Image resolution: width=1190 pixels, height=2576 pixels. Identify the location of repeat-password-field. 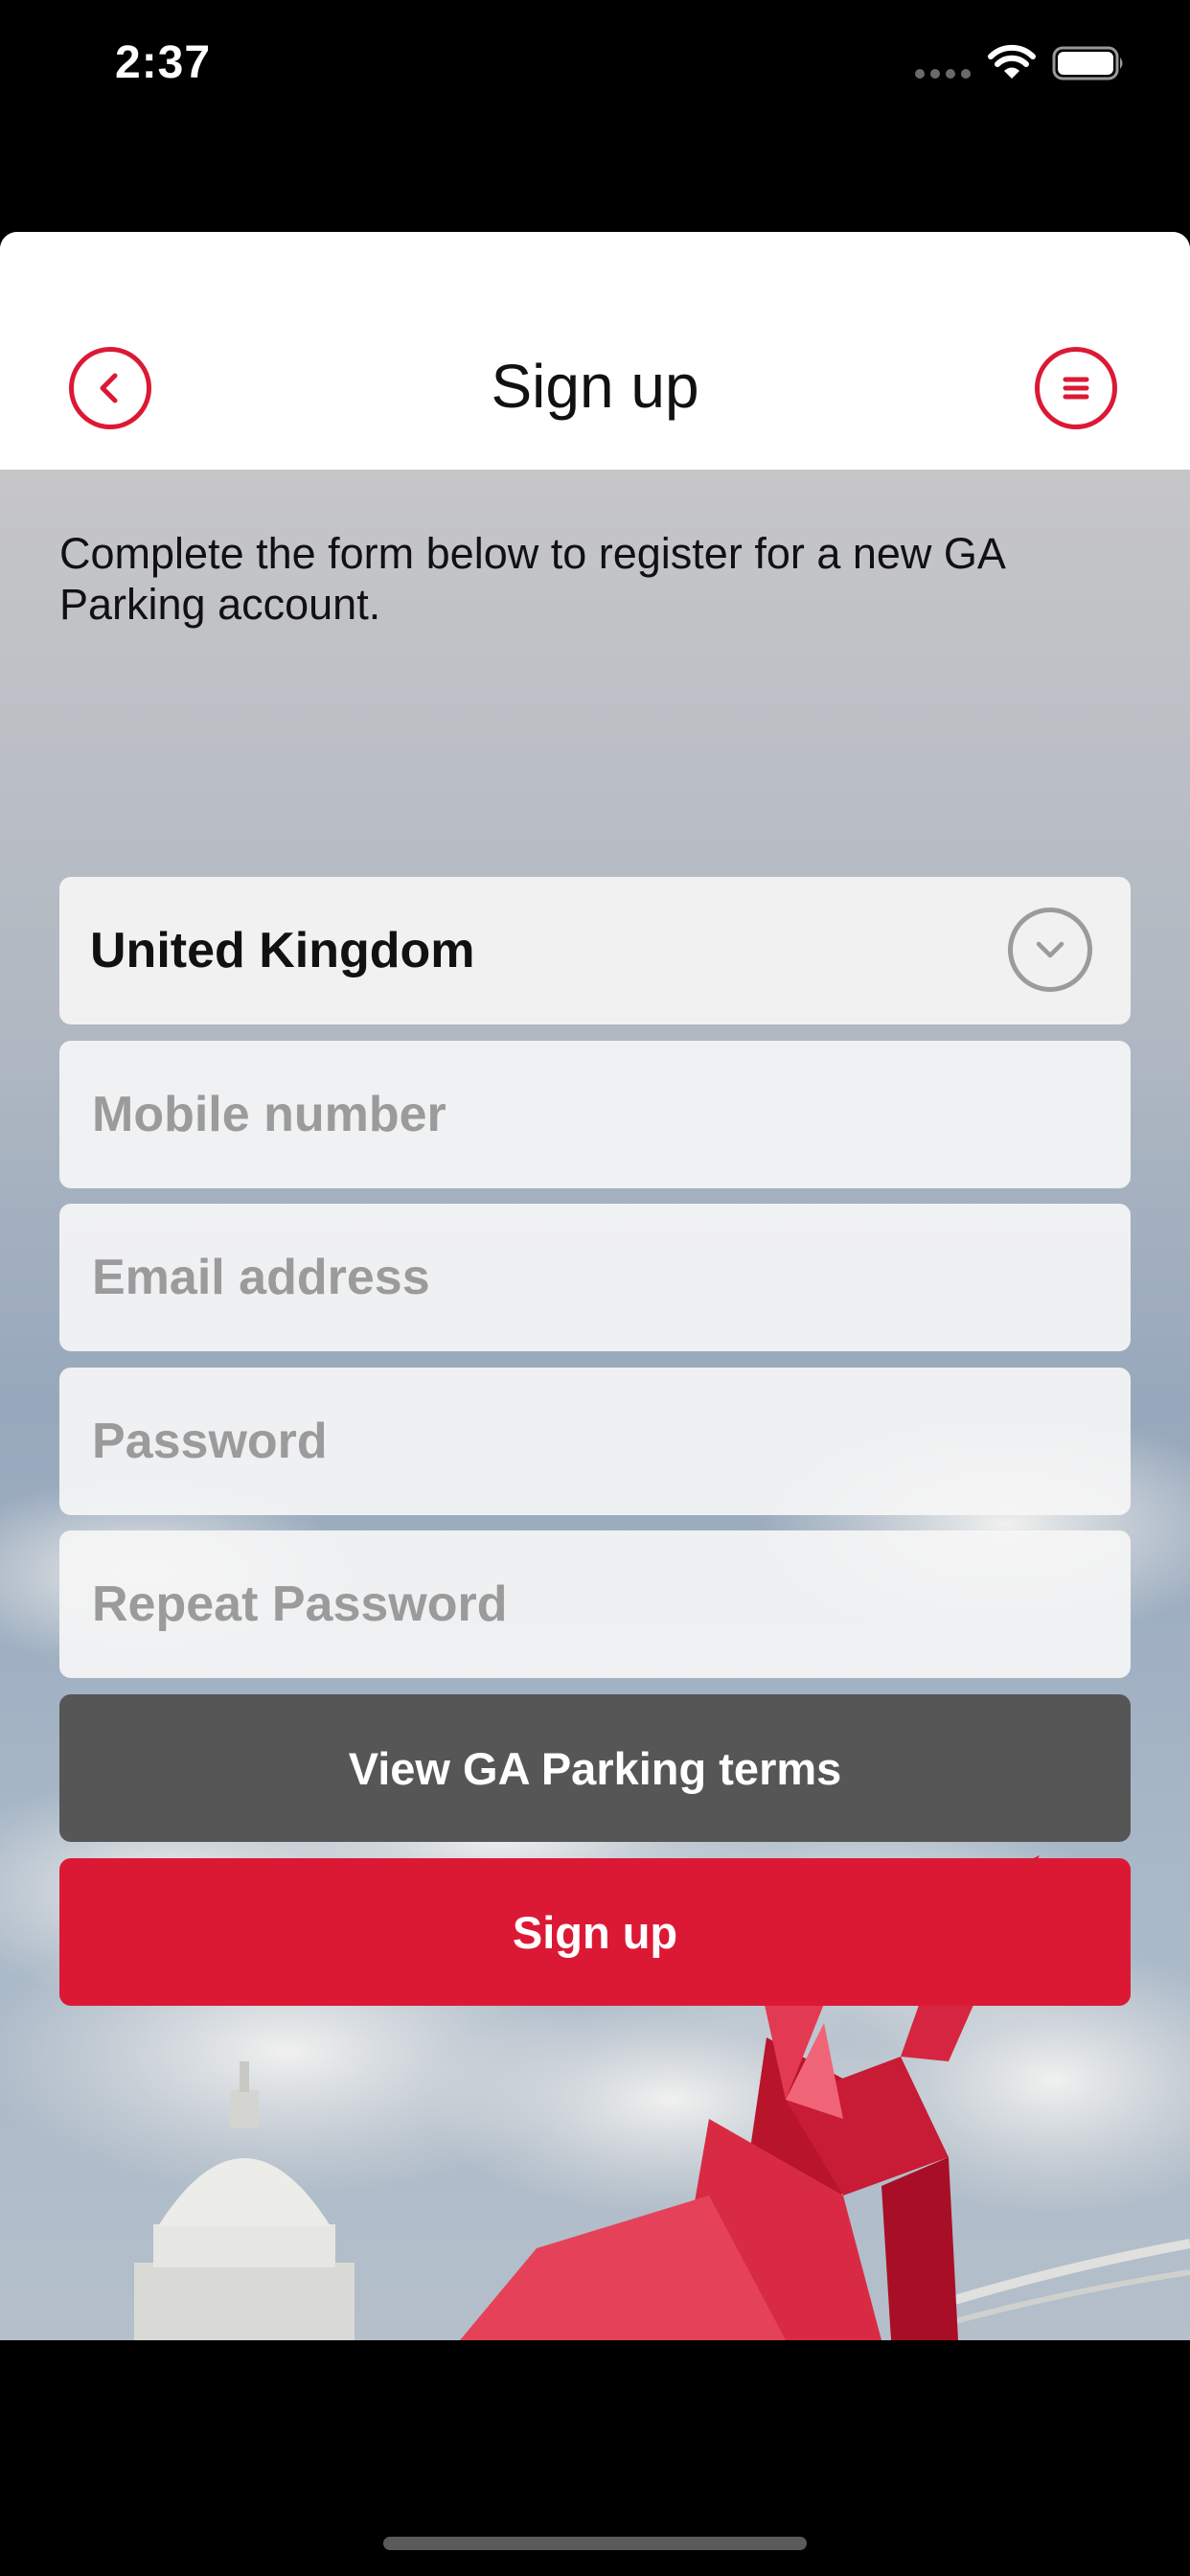
(595, 1604).